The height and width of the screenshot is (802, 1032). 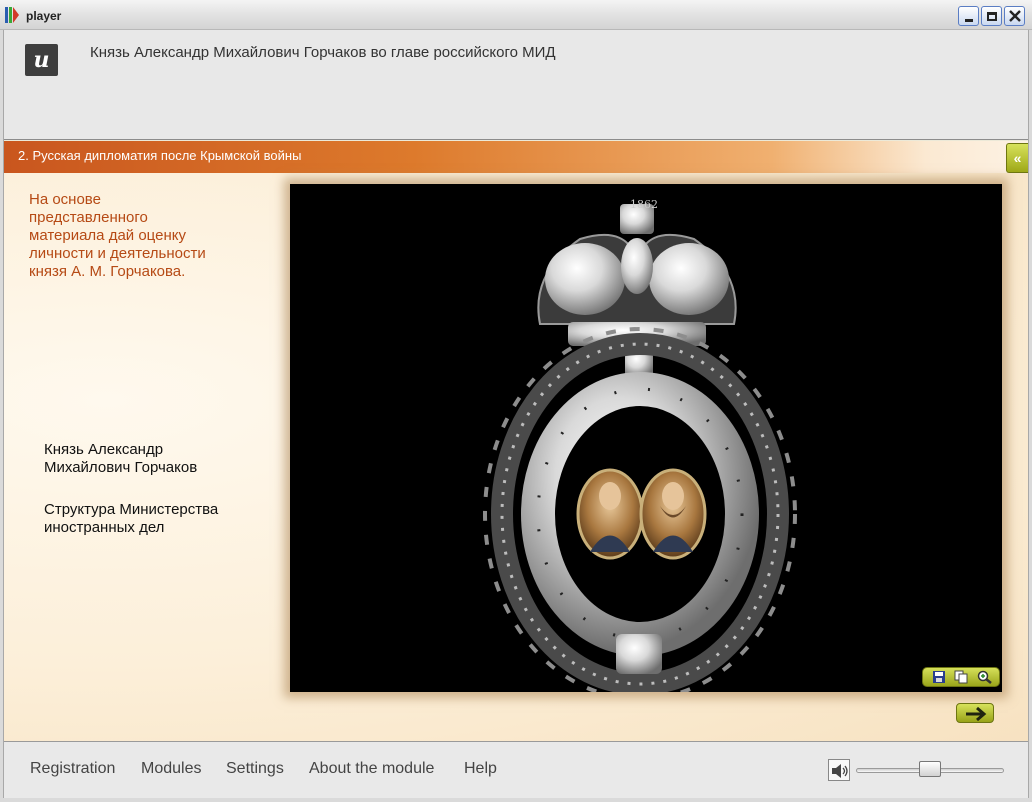 What do you see at coordinates (985, 677) in the screenshot?
I see `zoom-icon` at bounding box center [985, 677].